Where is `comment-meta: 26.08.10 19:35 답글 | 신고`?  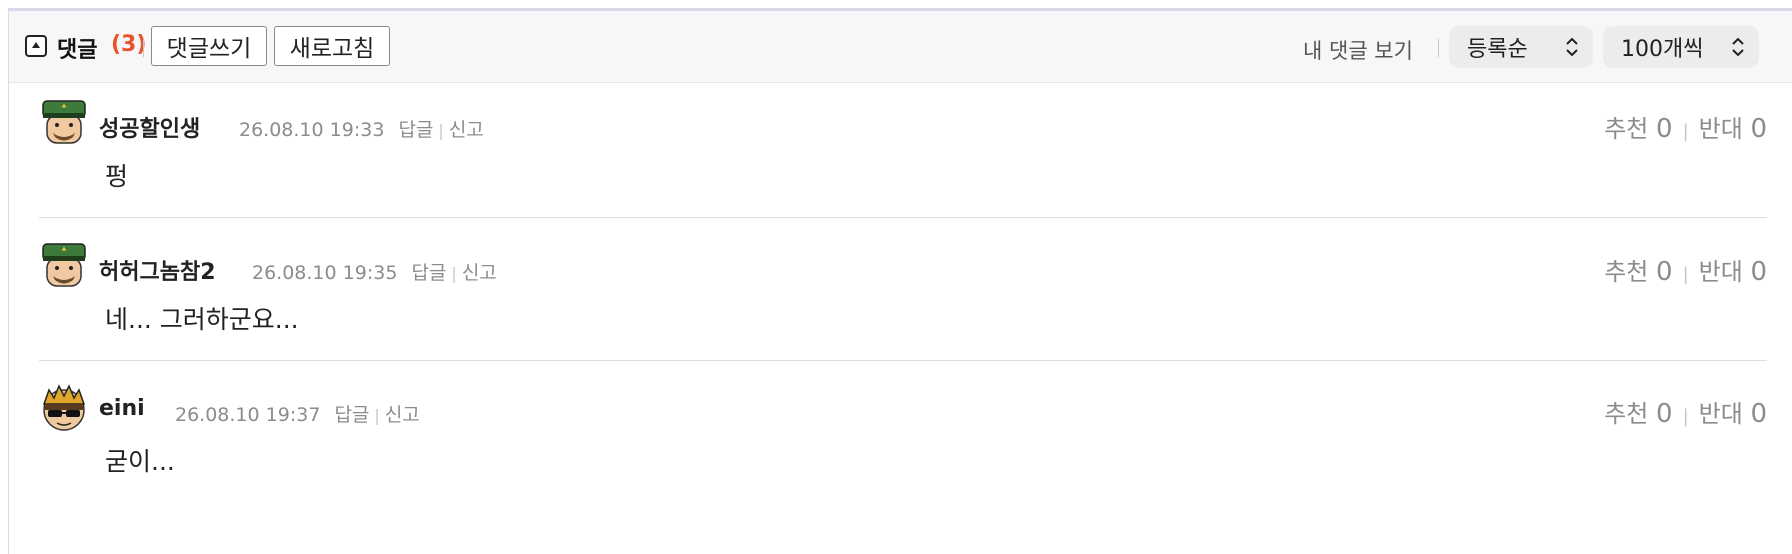 comment-meta: 26.08.10 19:35 답글 | 신고 is located at coordinates (374, 273).